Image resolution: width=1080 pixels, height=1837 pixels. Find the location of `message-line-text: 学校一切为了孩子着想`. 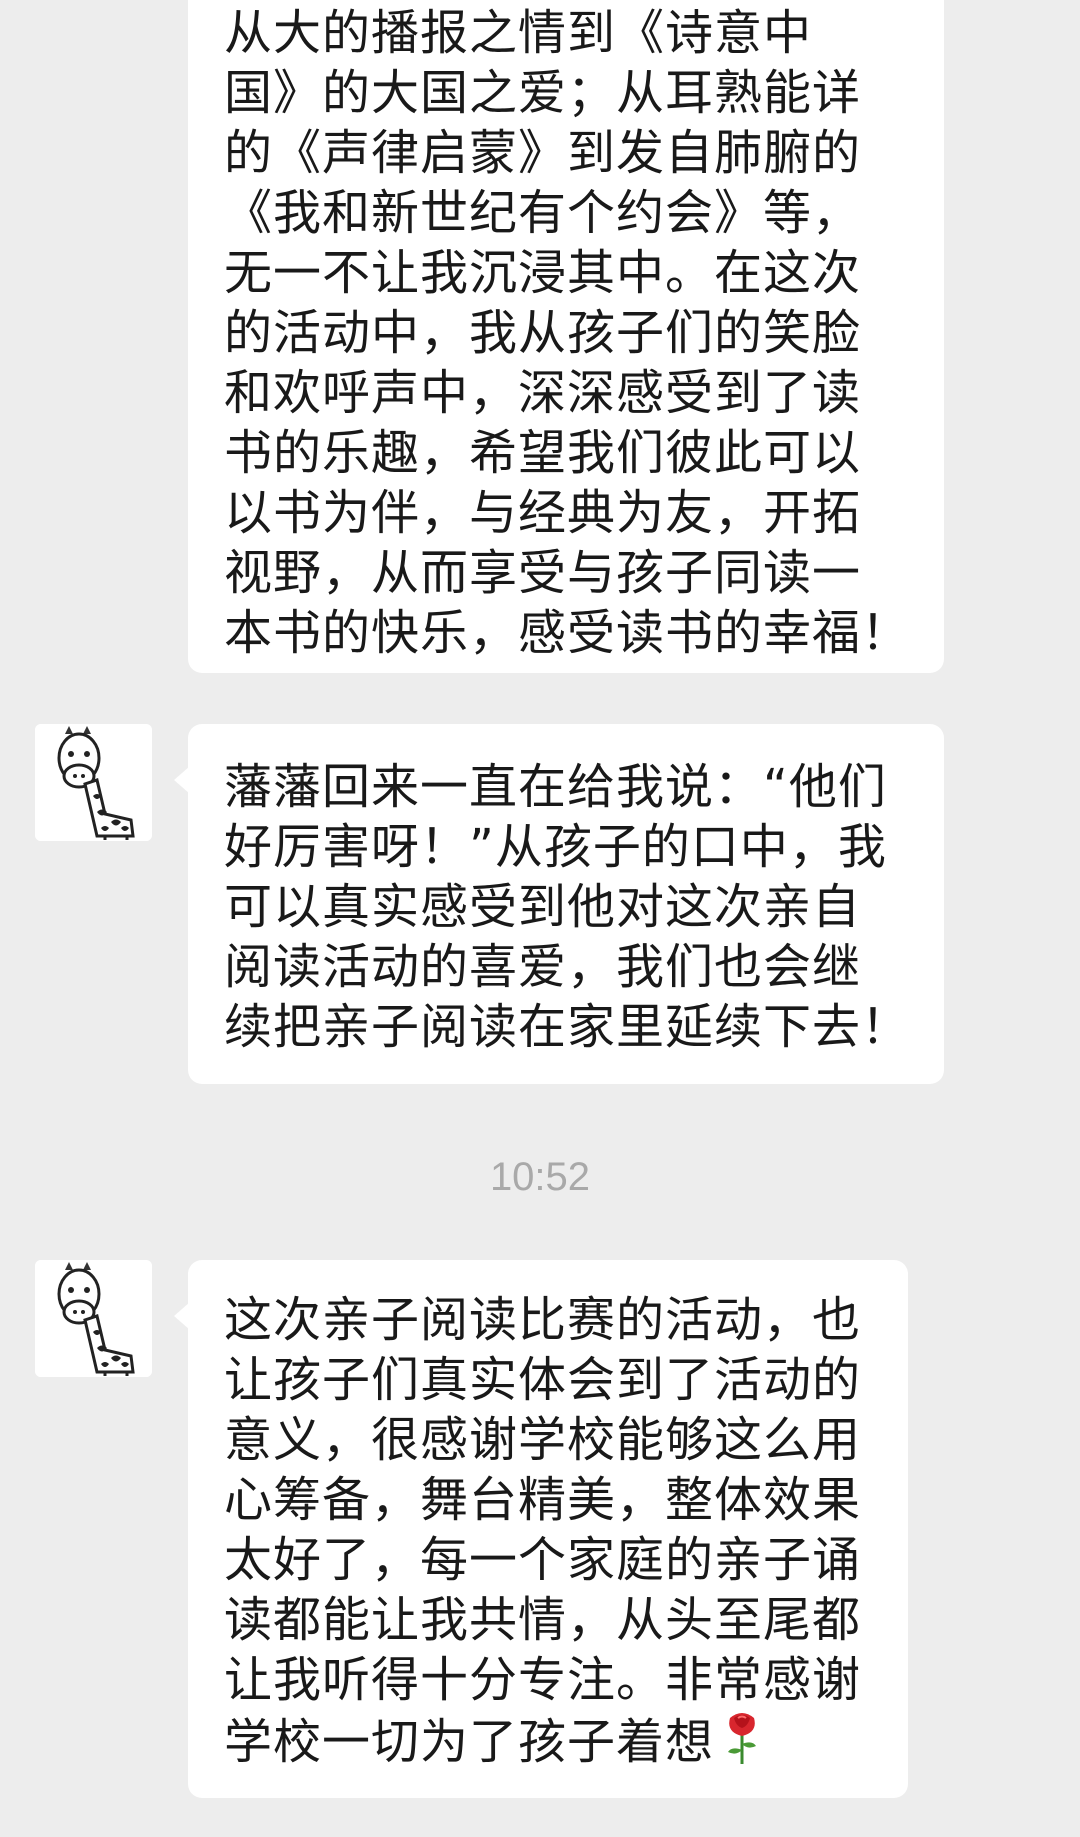

message-line-text: 学校一切为了孩子着想 is located at coordinates (469, 1742).